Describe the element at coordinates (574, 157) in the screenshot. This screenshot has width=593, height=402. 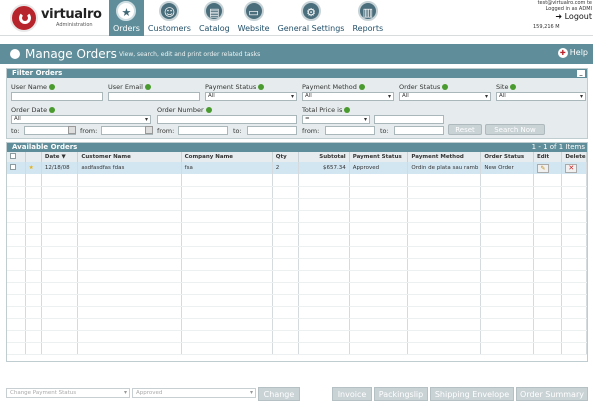
I see `column-delete: Delete` at that location.